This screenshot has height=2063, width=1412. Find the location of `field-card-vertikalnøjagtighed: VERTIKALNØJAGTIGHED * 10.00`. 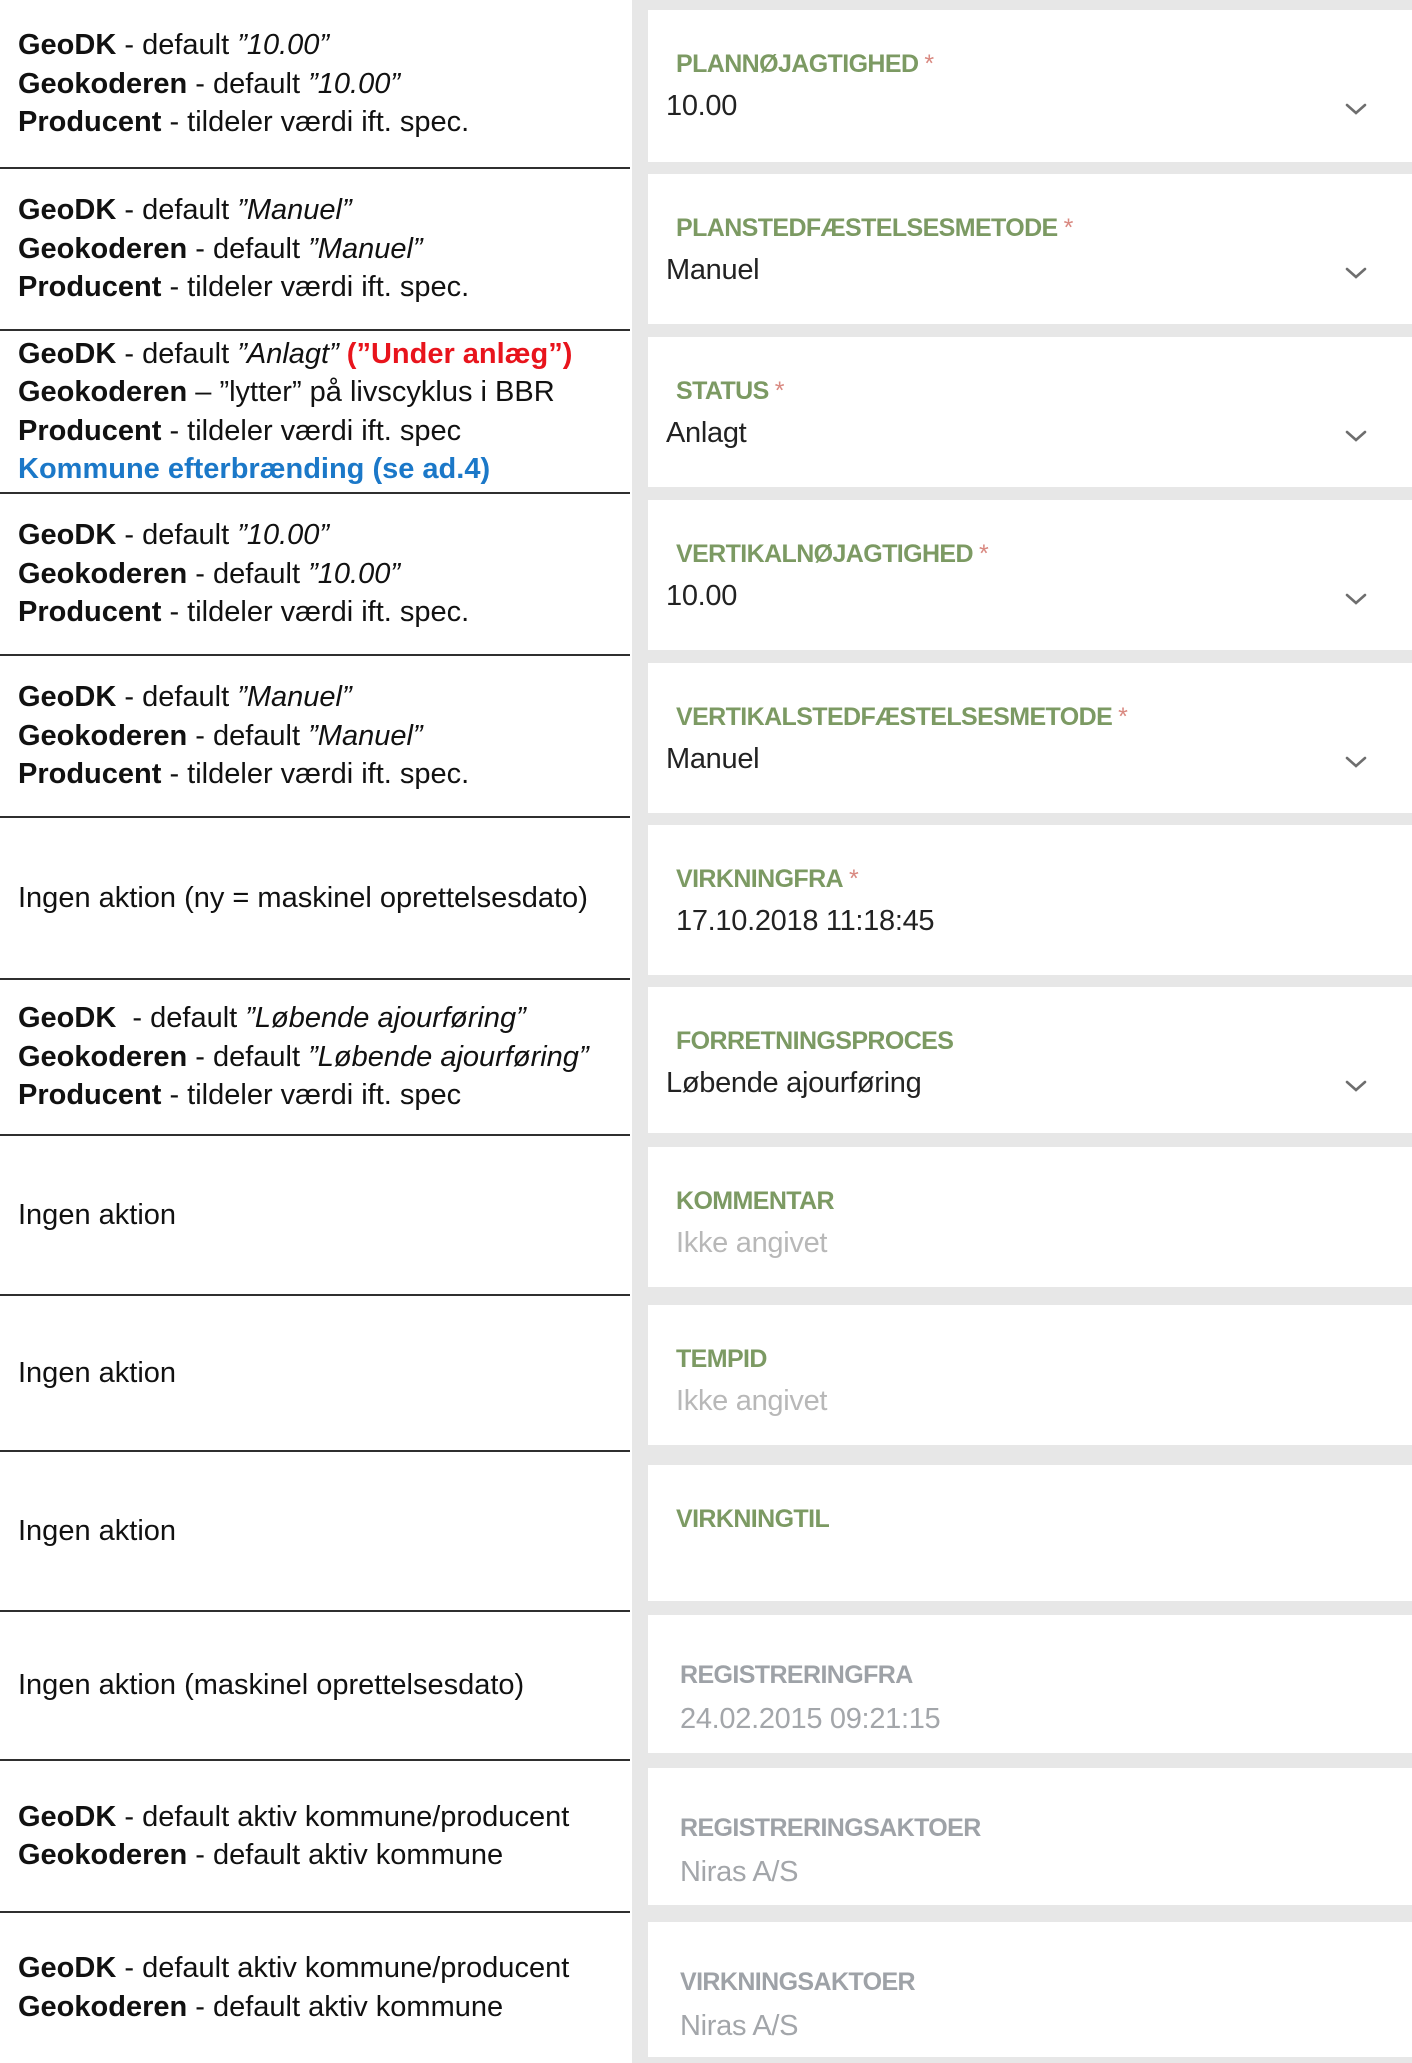

field-card-vertikalnøjagtighed: VERTIKALNØJAGTIGHED * 10.00 is located at coordinates (1030, 575).